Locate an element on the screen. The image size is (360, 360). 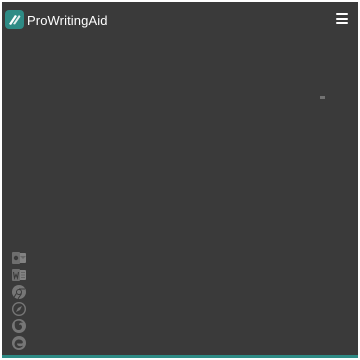
brand-accent-bar is located at coordinates (180, 356).